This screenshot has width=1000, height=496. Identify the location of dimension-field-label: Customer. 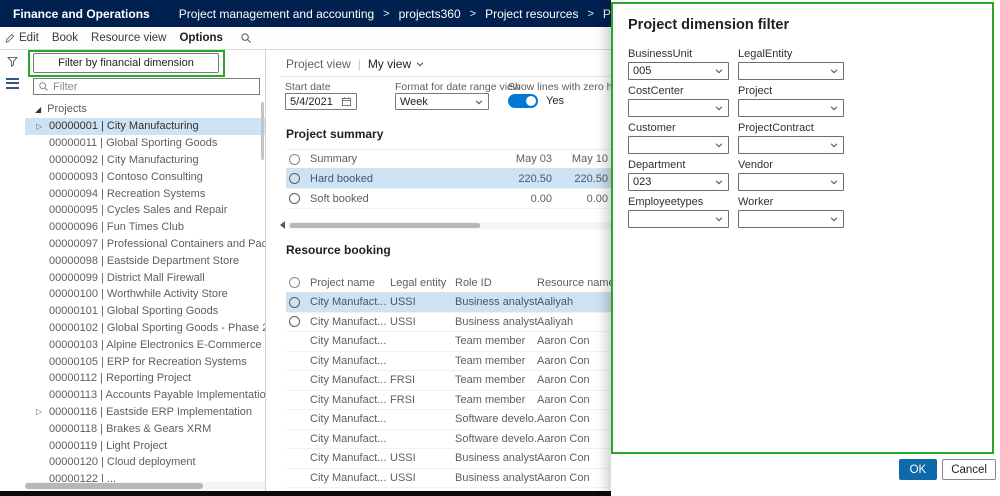
(652, 128).